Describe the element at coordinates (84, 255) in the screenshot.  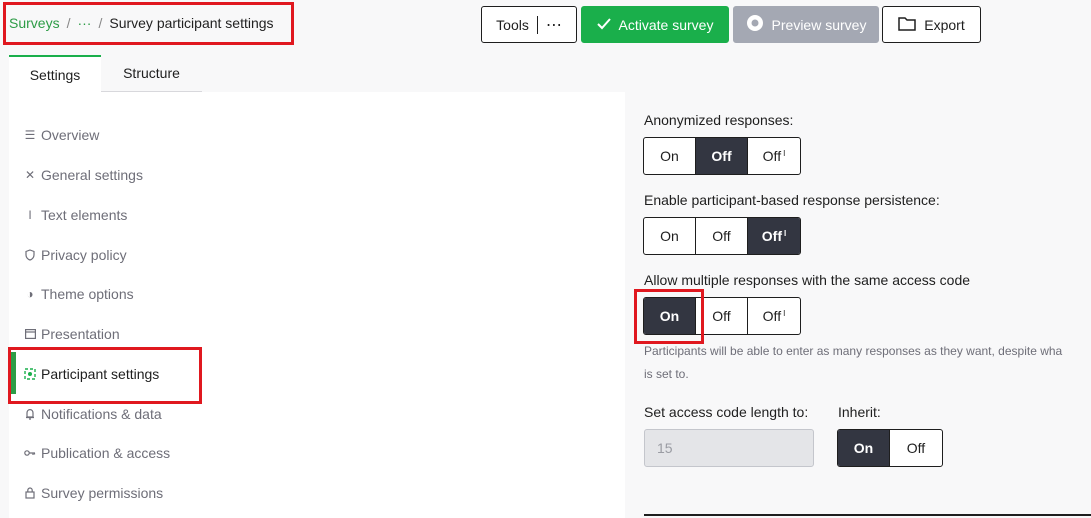
I see `sidebar-item-label: Privacy policy` at that location.